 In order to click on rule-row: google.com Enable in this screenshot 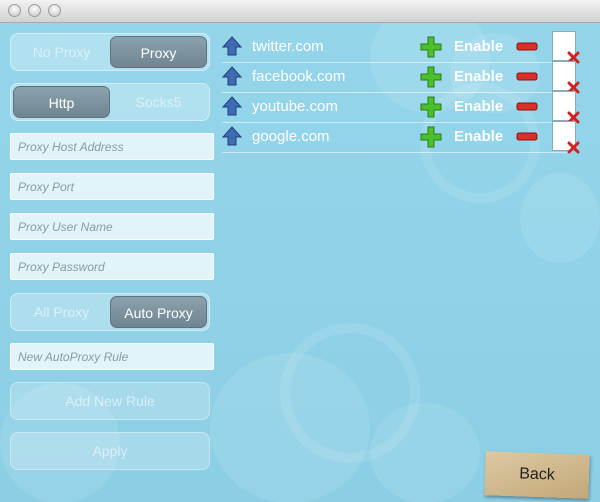, I will do `click(401, 137)`.